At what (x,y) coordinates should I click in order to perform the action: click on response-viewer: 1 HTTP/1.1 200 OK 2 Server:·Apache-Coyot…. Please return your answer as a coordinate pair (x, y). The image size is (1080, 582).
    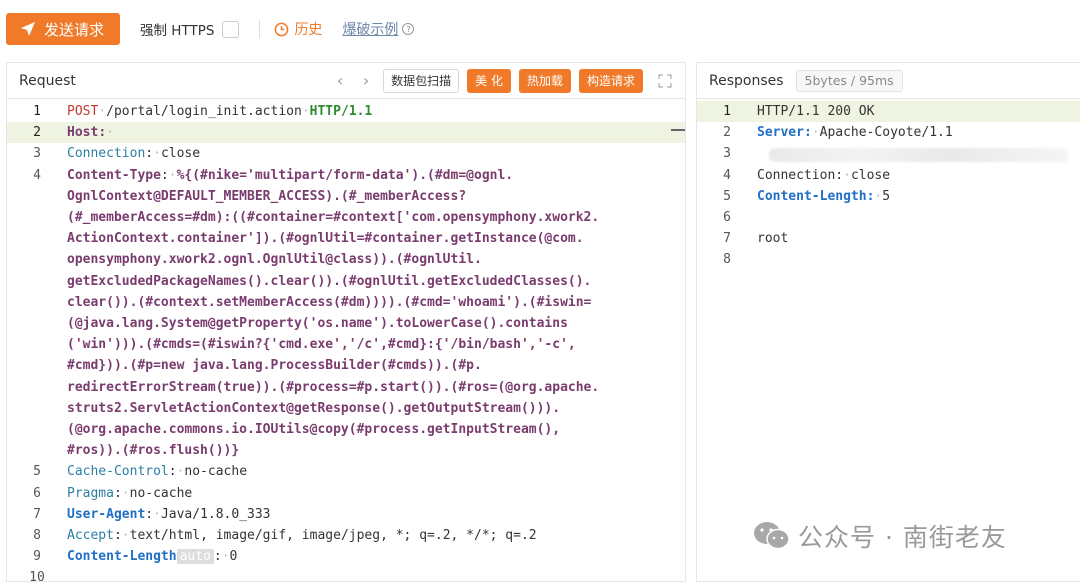
    Looking at the image, I should click on (888, 185).